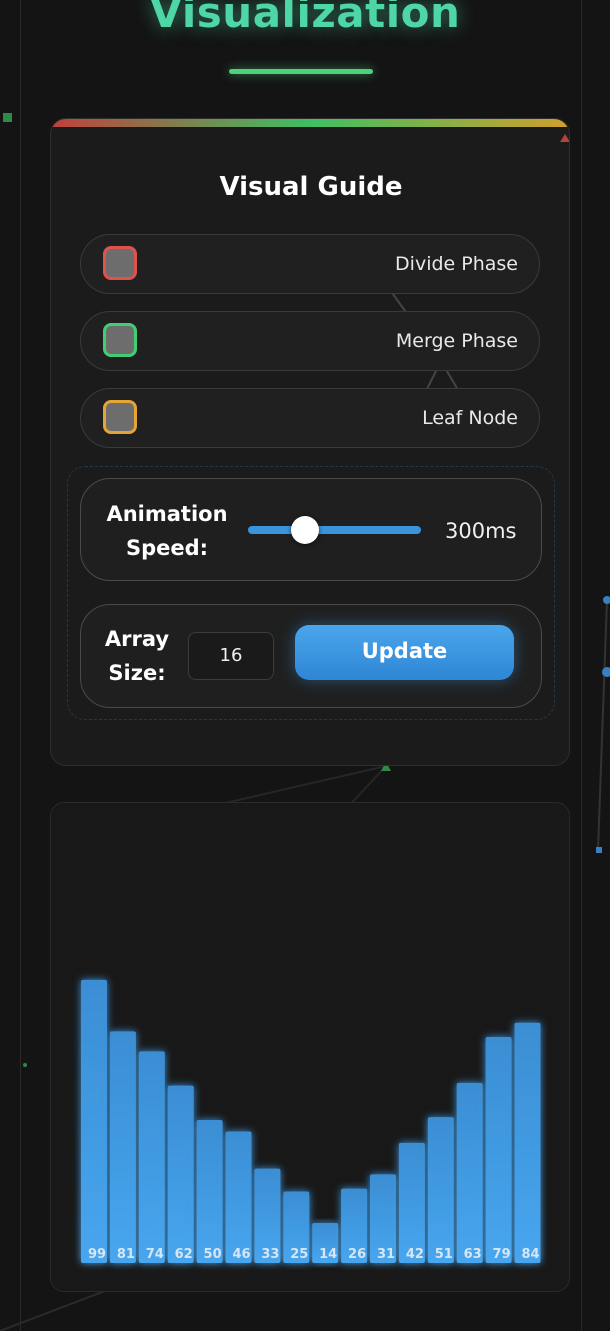  What do you see at coordinates (20, 665) in the screenshot?
I see `left-border-line` at bounding box center [20, 665].